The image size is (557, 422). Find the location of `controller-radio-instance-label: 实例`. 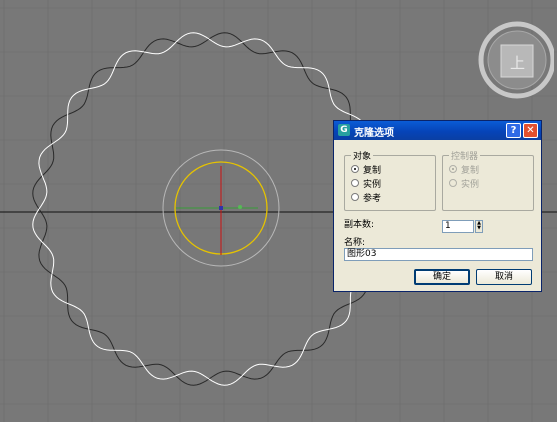

controller-radio-instance-label: 实例 is located at coordinates (470, 185).